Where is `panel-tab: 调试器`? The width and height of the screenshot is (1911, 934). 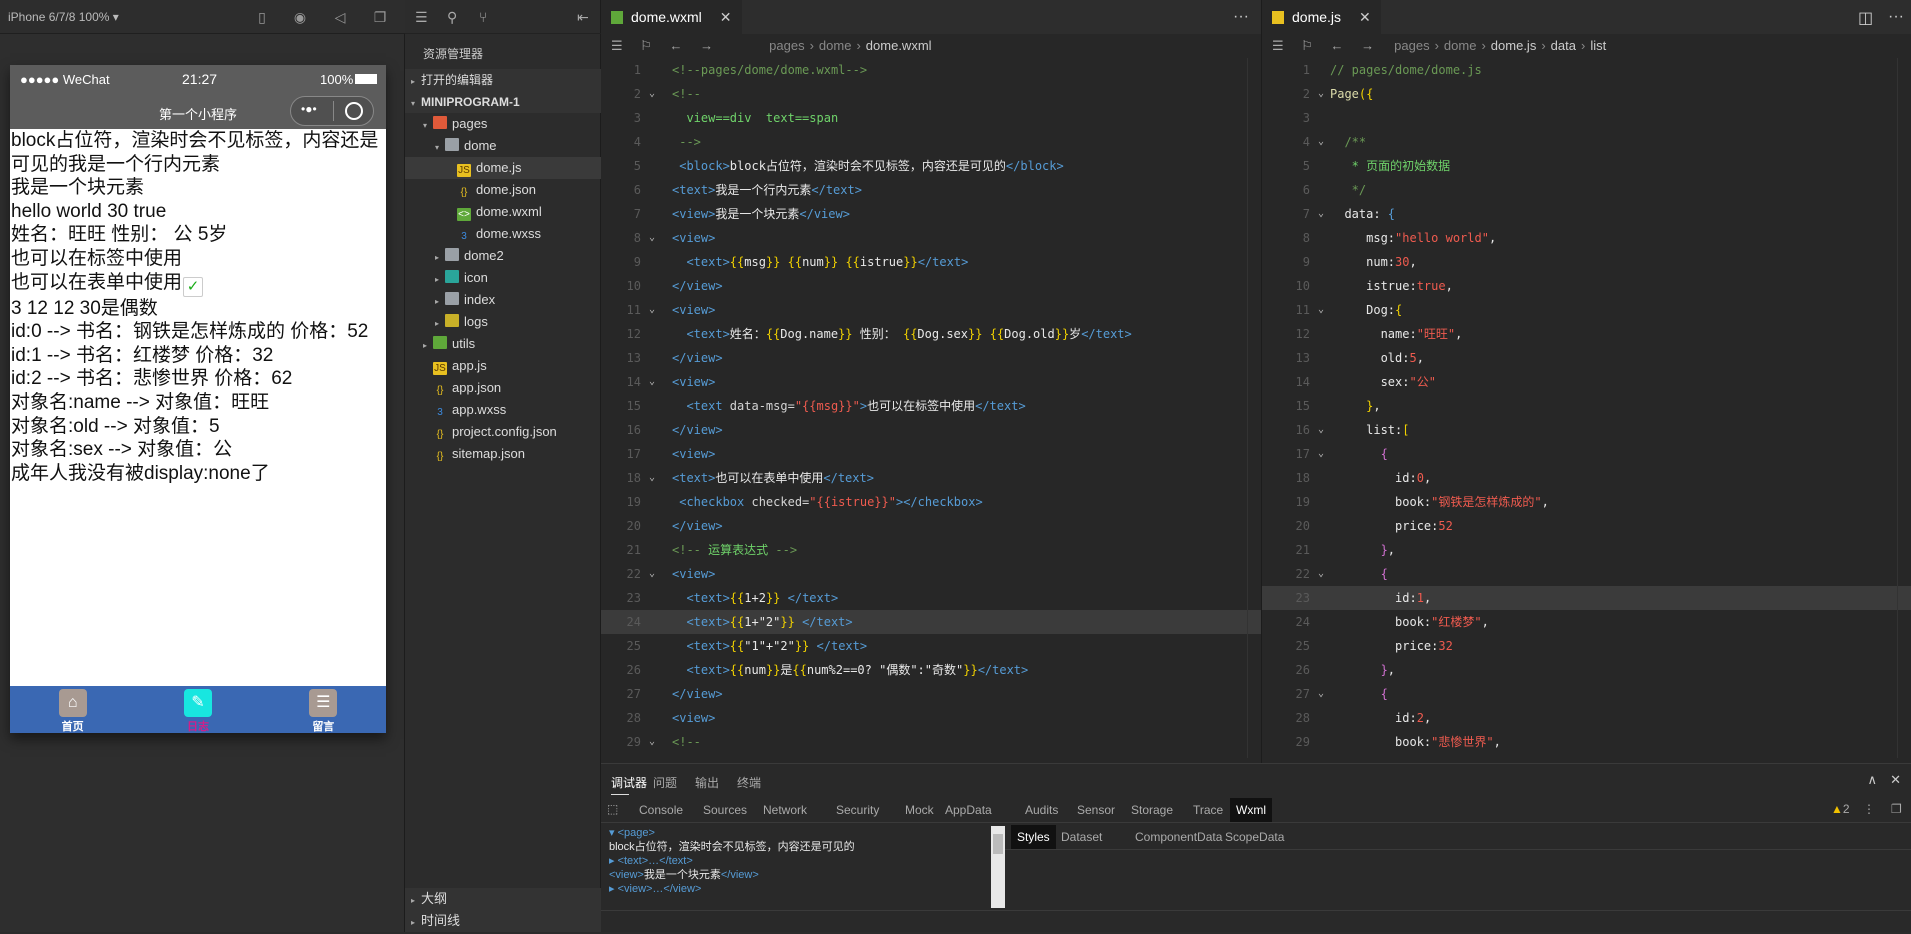
panel-tab: 调试器 is located at coordinates (629, 782).